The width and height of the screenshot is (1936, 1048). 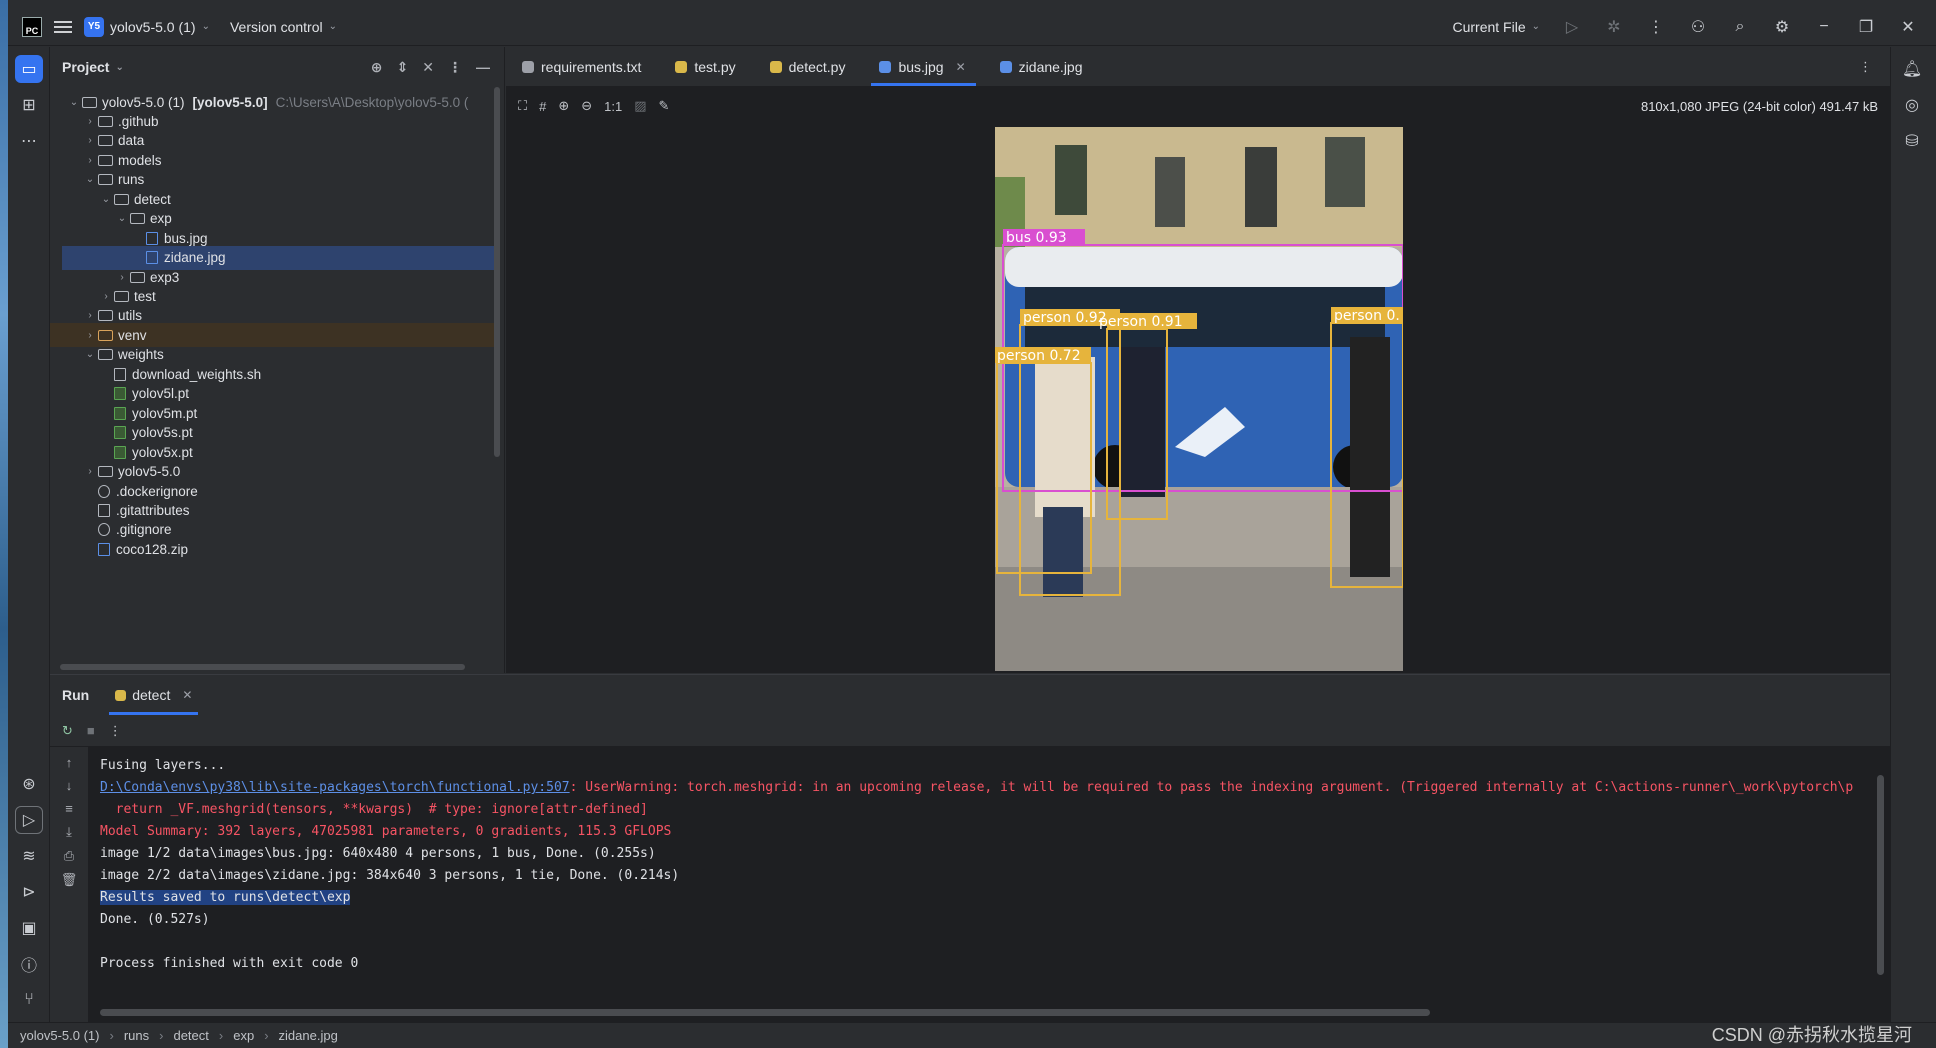 I want to click on detection-label-person: person 0., so click(x=1367, y=316).